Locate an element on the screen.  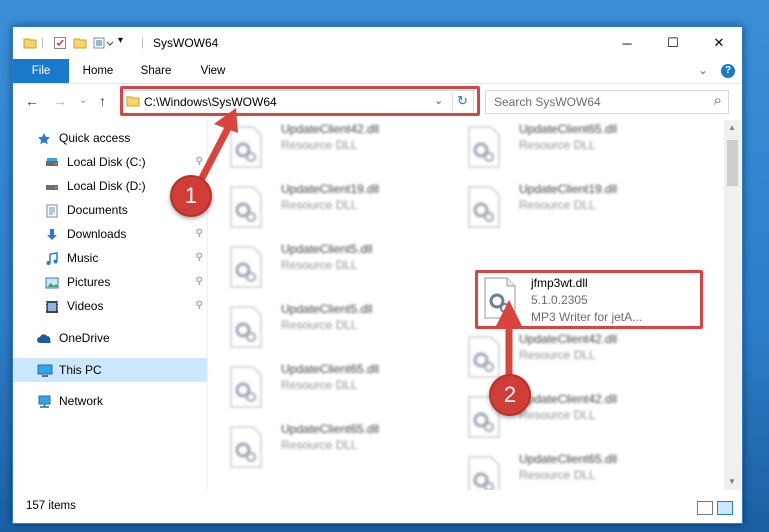
callout-2-arrowhead is located at coordinates (509, 313).